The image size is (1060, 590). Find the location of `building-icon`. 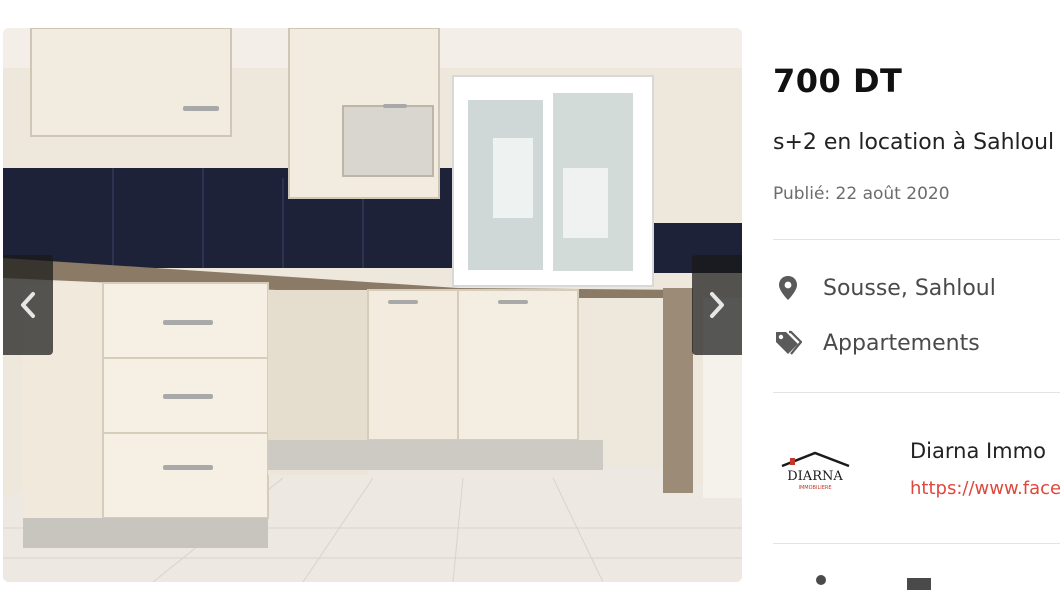

building-icon is located at coordinates (919, 584).